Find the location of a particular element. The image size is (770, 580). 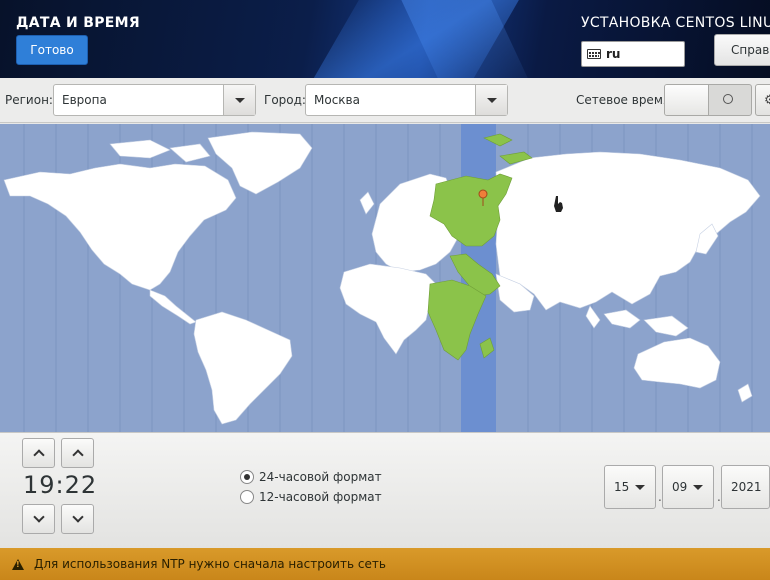

hour-down-button is located at coordinates (38, 519).